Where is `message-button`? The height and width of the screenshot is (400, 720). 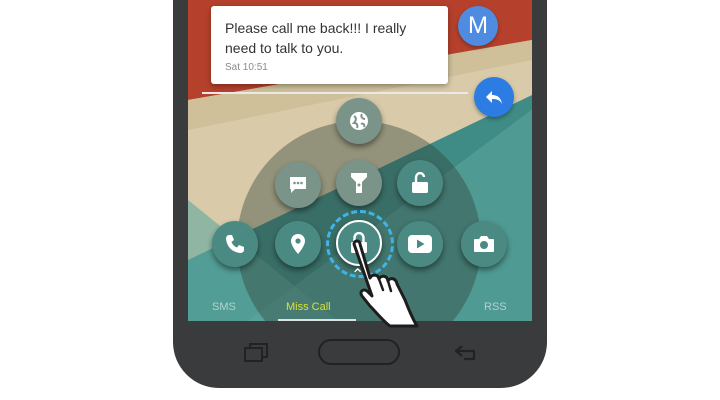
message-button is located at coordinates (298, 185).